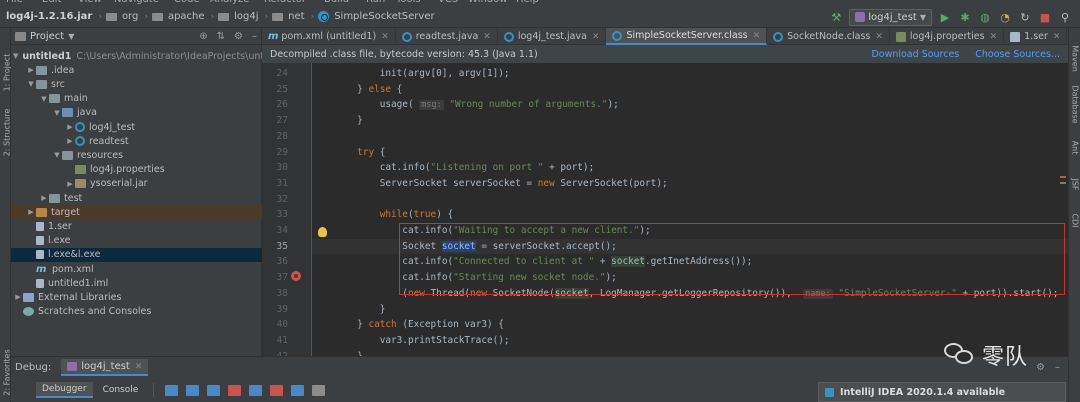  What do you see at coordinates (945, 17) in the screenshot?
I see `run-icon: ▶` at bounding box center [945, 17].